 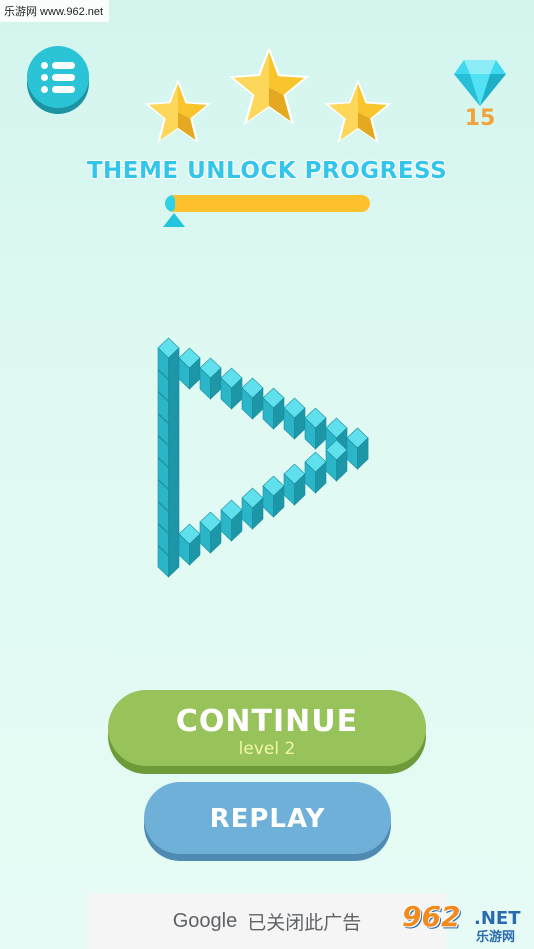 What do you see at coordinates (267, 721) in the screenshot?
I see `continue-label: CONTINUE` at bounding box center [267, 721].